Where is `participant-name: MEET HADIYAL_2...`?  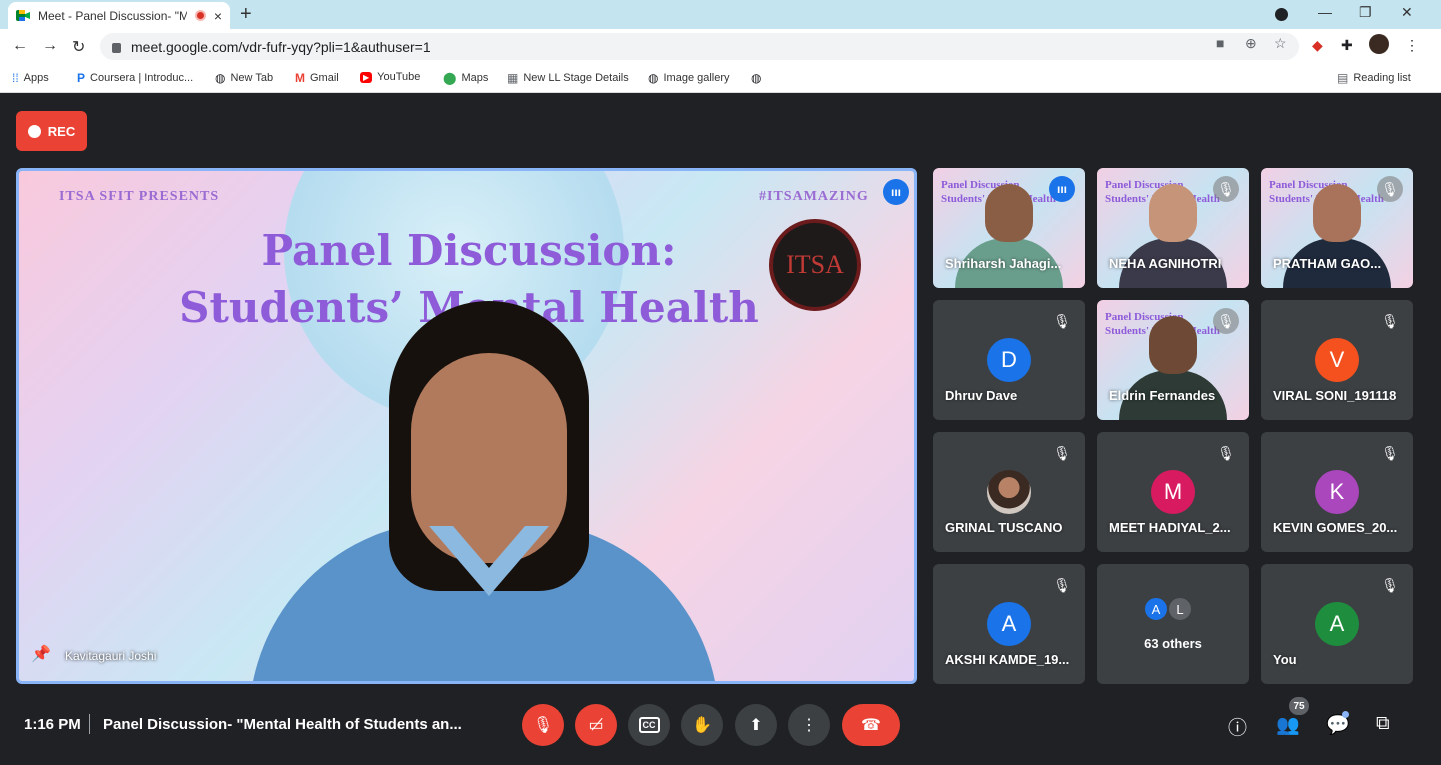 participant-name: MEET HADIYAL_2... is located at coordinates (1170, 527).